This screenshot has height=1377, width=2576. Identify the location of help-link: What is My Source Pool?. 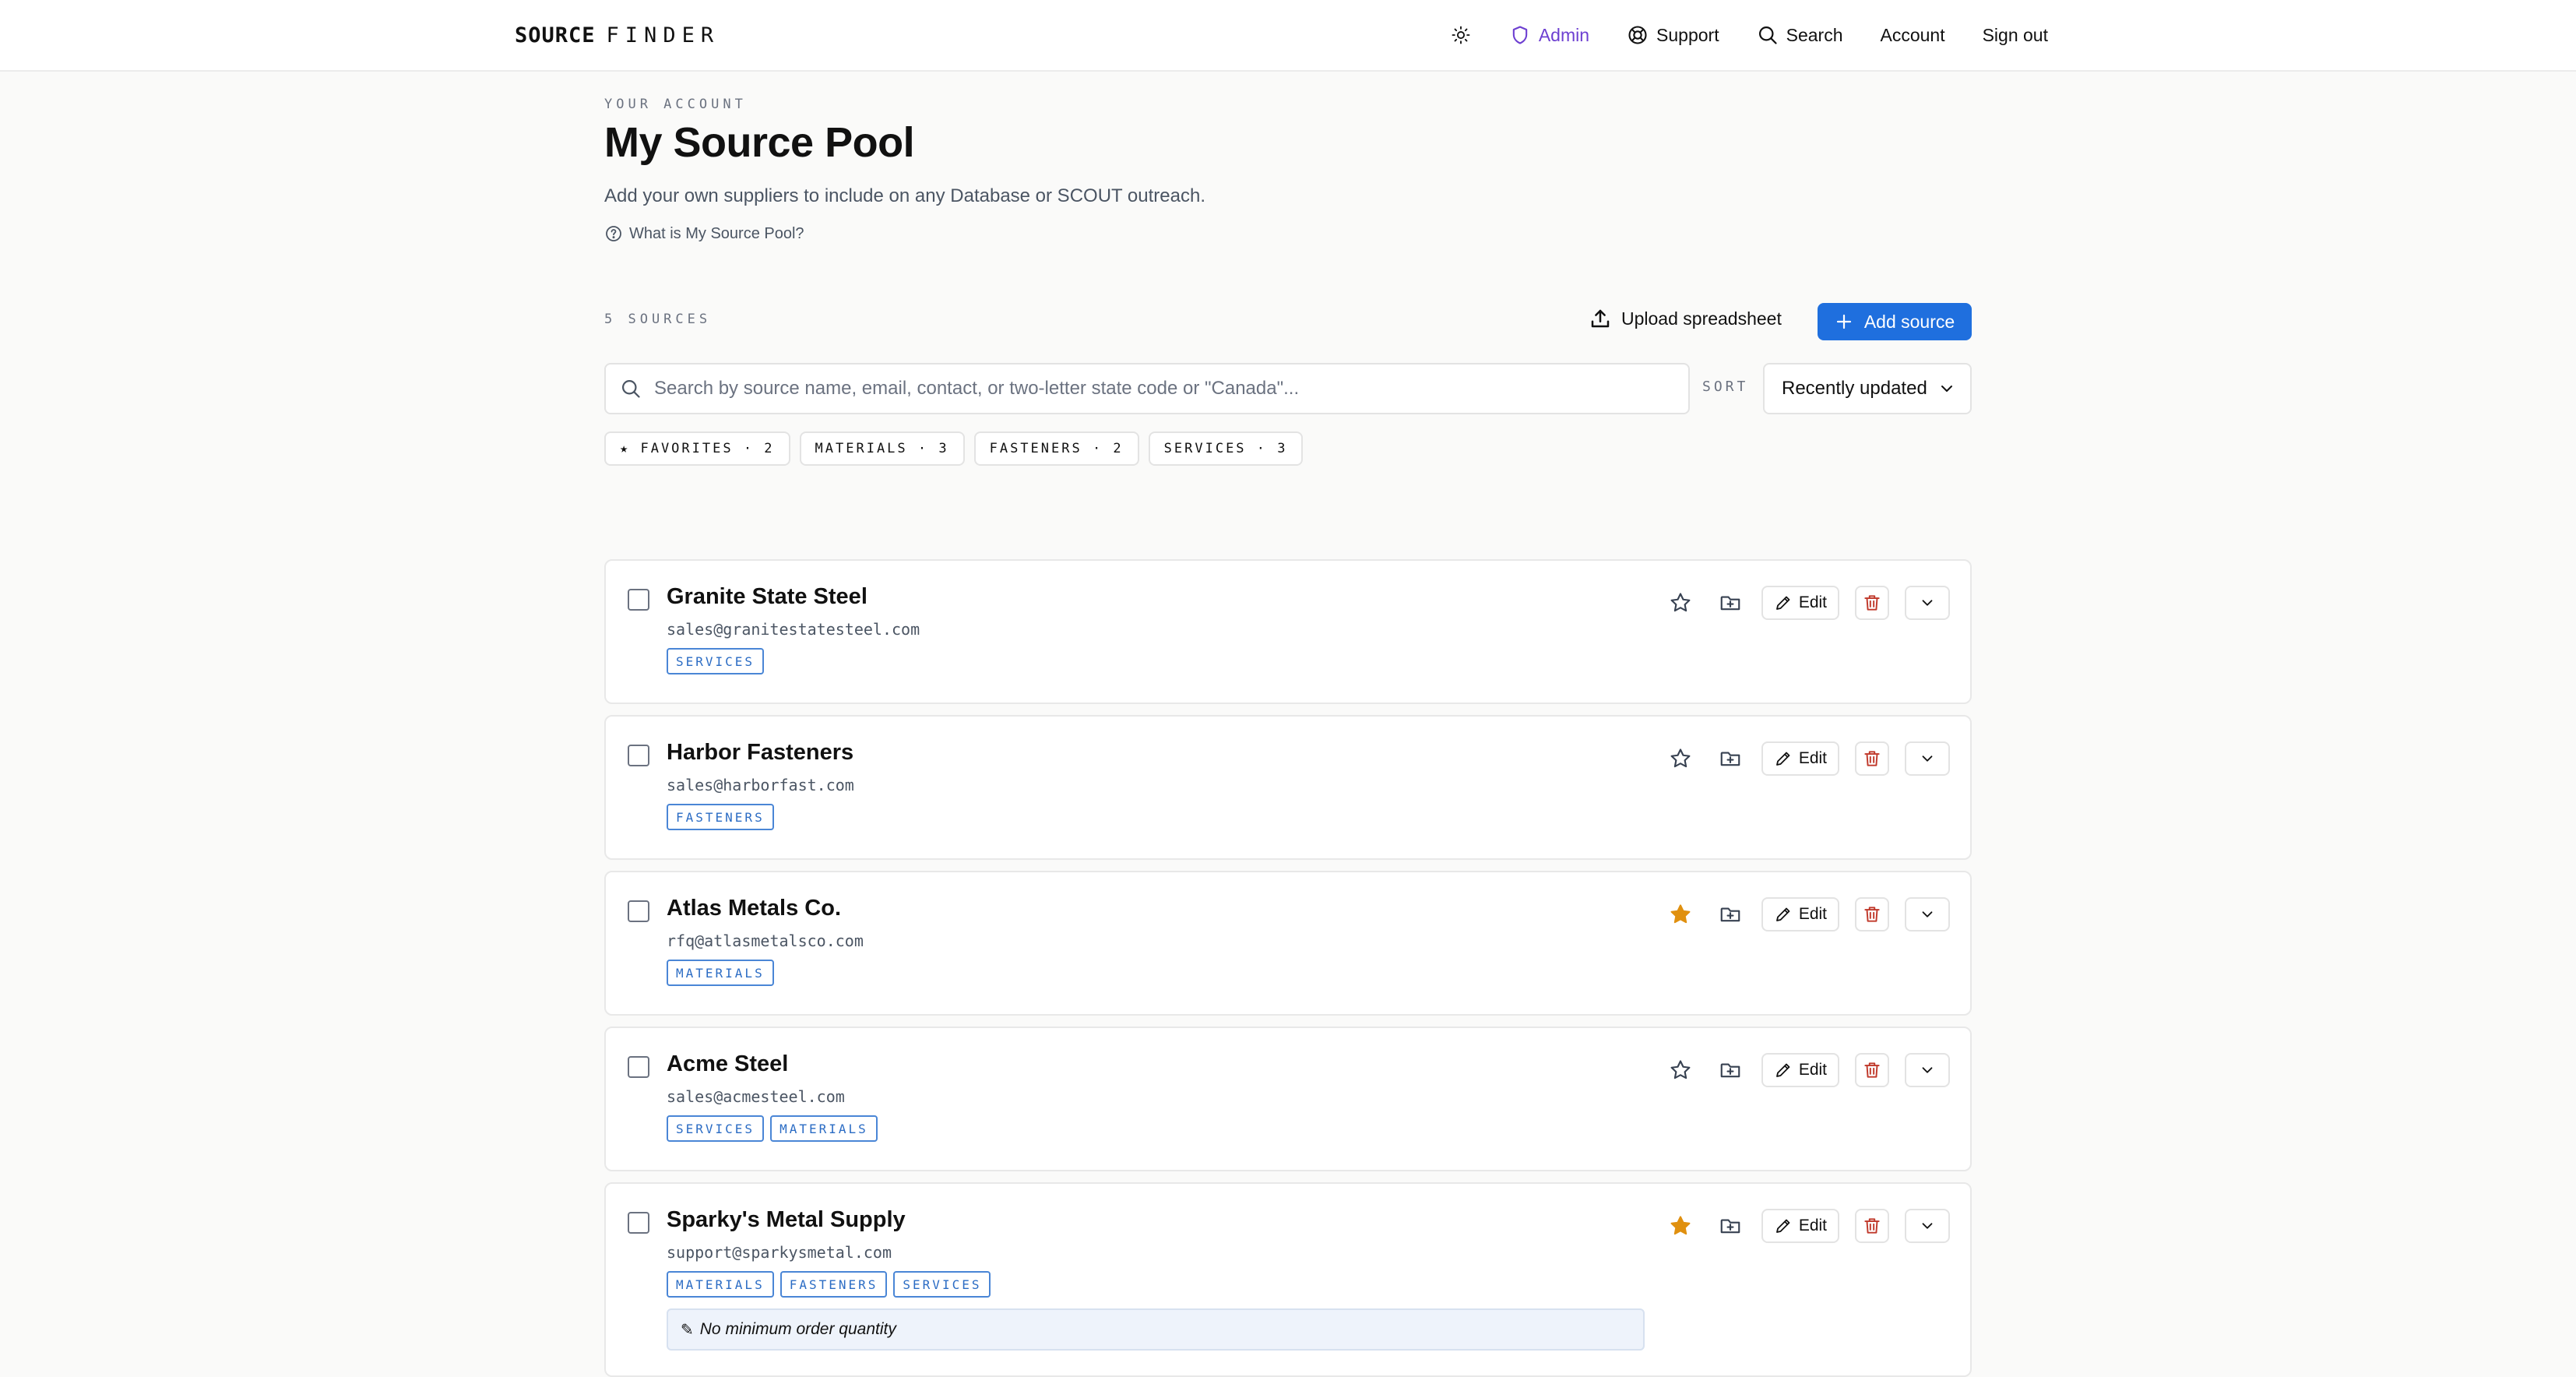
(704, 233).